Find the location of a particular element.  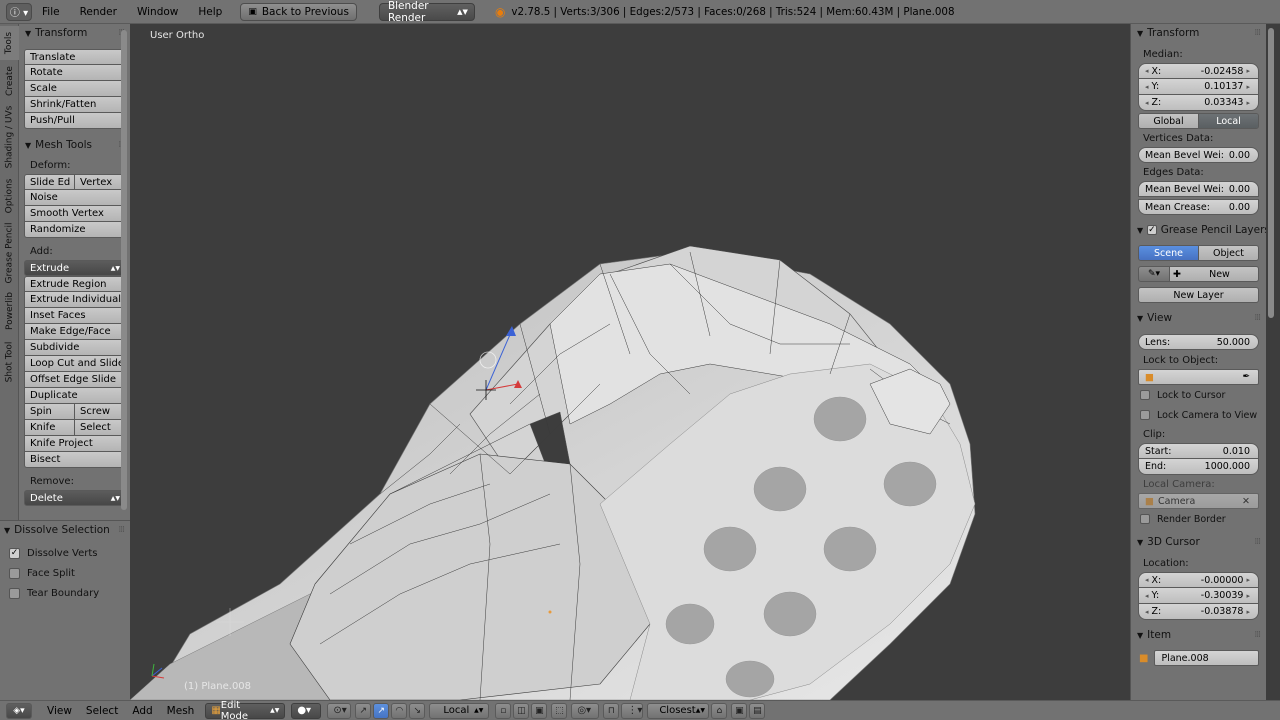

panel-item-header: ▼ Item ⁞⁞⁞ is located at coordinates (1198, 635).